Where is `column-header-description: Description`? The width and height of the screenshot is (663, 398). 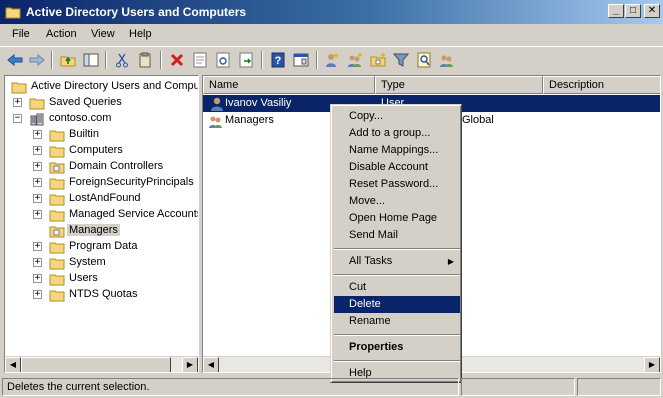 column-header-description: Description is located at coordinates (601, 85).